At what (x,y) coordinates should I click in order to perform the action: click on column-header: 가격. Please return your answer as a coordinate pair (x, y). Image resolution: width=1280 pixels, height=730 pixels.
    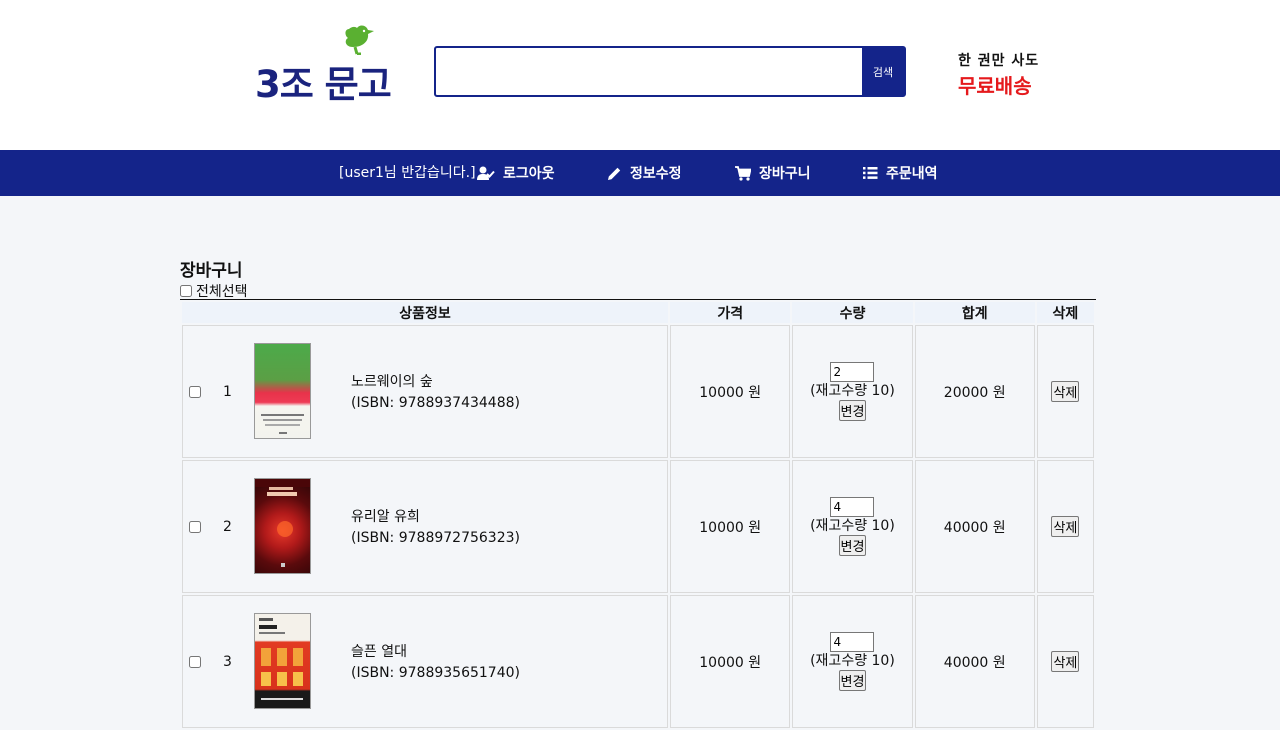
    Looking at the image, I should click on (730, 312).